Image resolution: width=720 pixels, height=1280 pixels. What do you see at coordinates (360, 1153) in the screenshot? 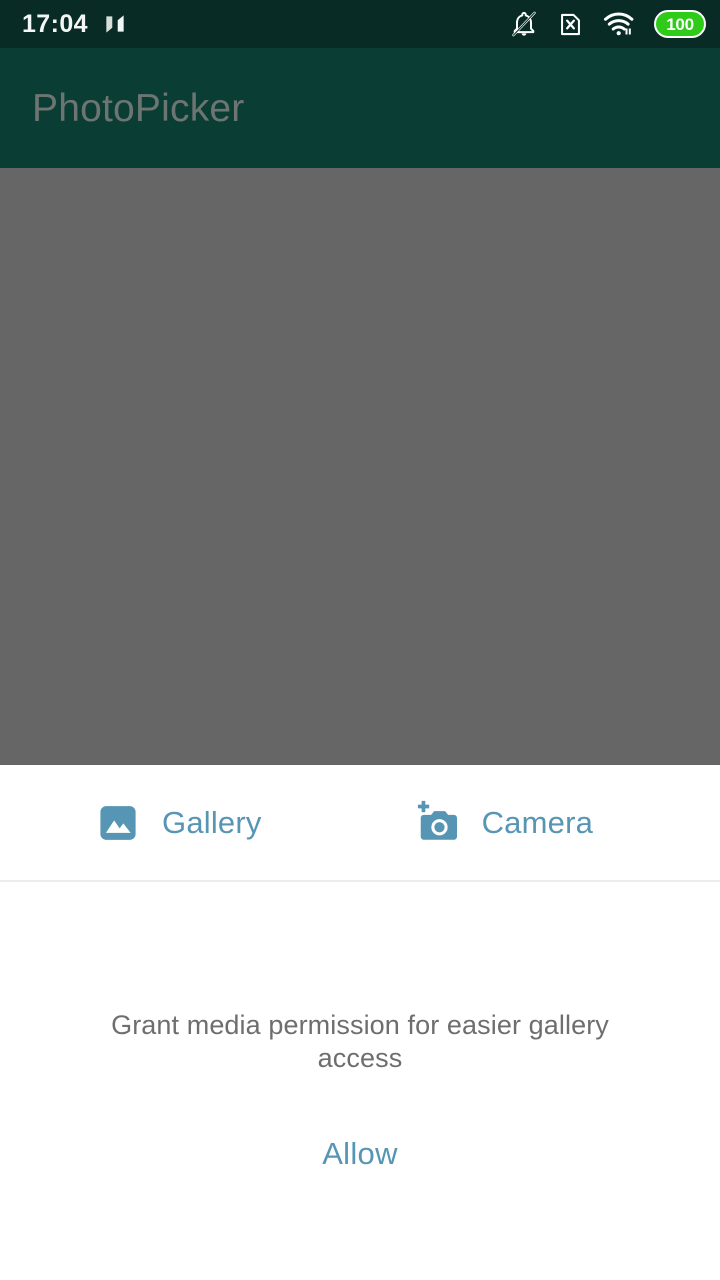
I see `allow-permission-button: Allow` at bounding box center [360, 1153].